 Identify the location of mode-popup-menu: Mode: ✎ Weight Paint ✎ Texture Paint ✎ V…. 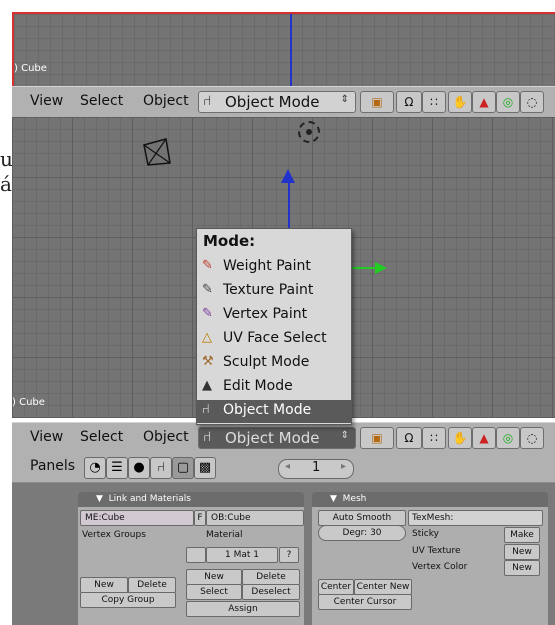
(274, 326).